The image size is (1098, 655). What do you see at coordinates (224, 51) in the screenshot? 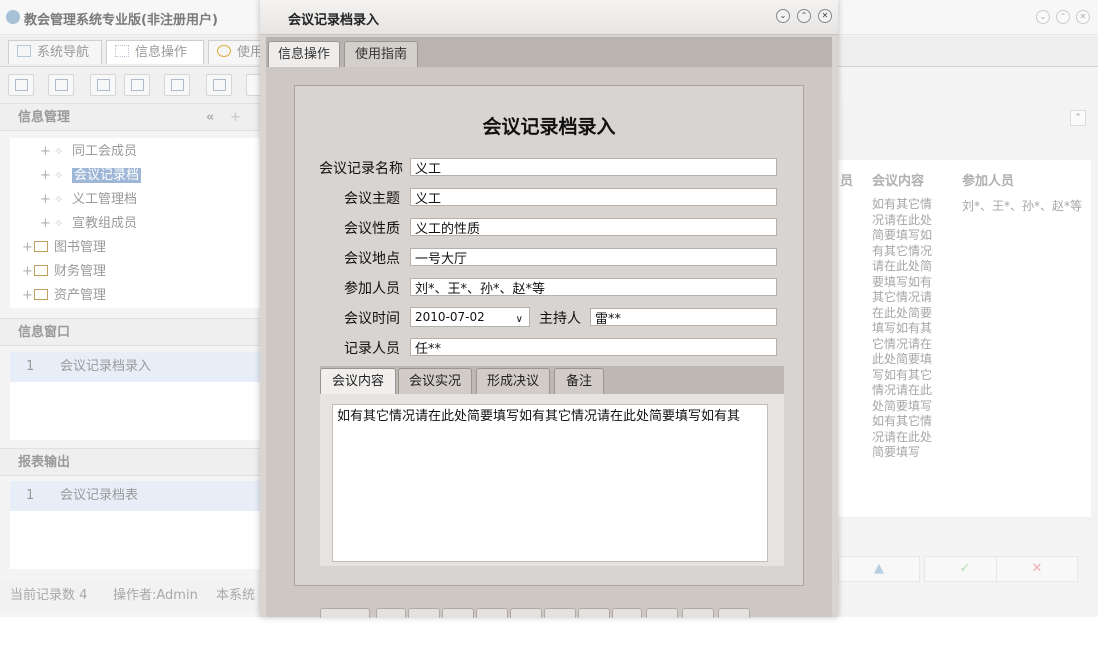
I see `clock-icon` at bounding box center [224, 51].